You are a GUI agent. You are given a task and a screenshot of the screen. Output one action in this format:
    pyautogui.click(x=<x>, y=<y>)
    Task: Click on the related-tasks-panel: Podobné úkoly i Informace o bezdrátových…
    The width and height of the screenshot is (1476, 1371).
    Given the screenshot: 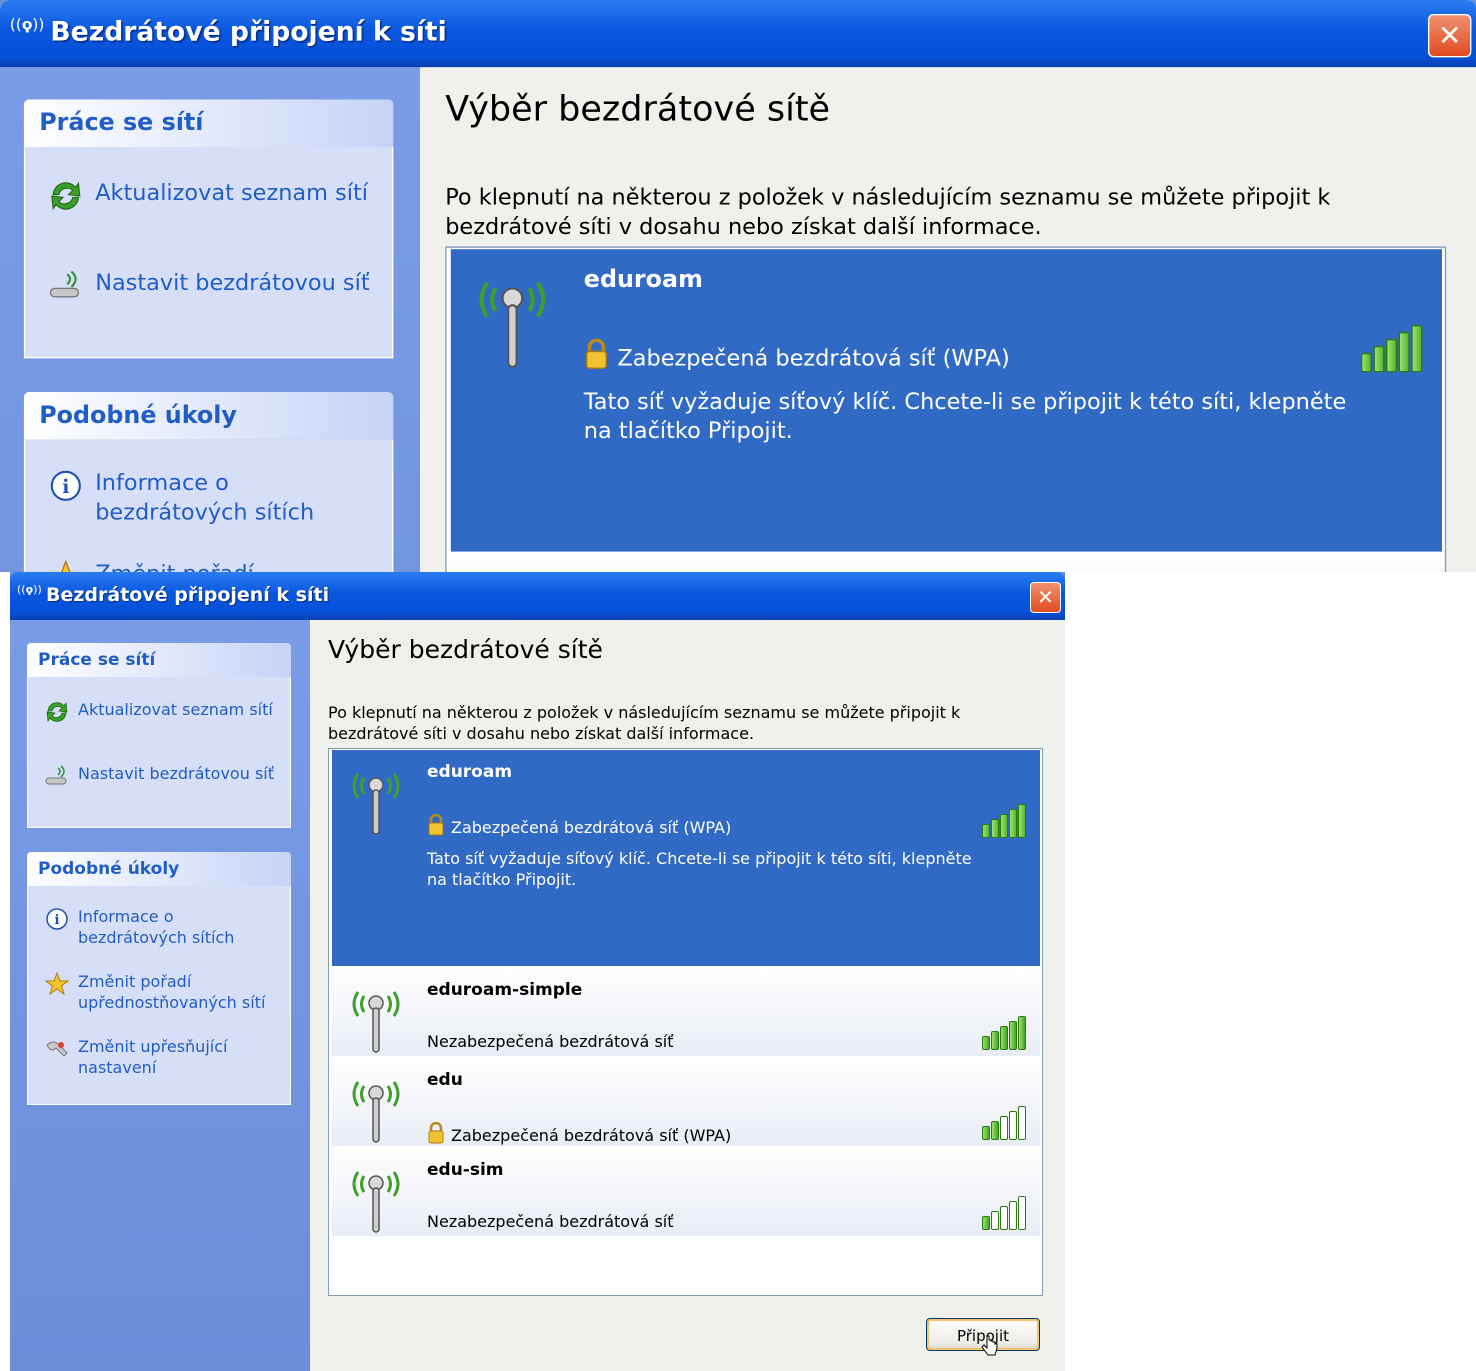 What is the action you would take?
    pyautogui.click(x=159, y=978)
    